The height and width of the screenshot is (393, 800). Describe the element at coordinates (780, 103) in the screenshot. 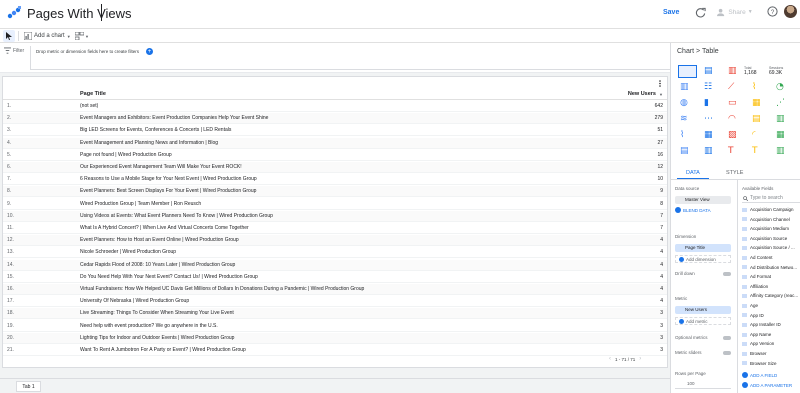

I see `chart-type-thumbnail-icon: ⋰` at that location.